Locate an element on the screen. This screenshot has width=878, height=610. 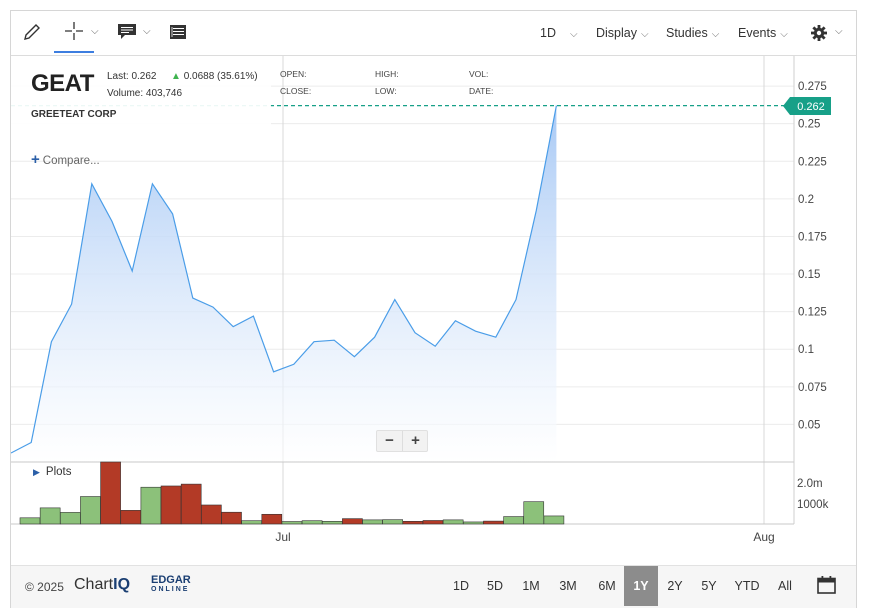
events-label: Events is located at coordinates (757, 33).